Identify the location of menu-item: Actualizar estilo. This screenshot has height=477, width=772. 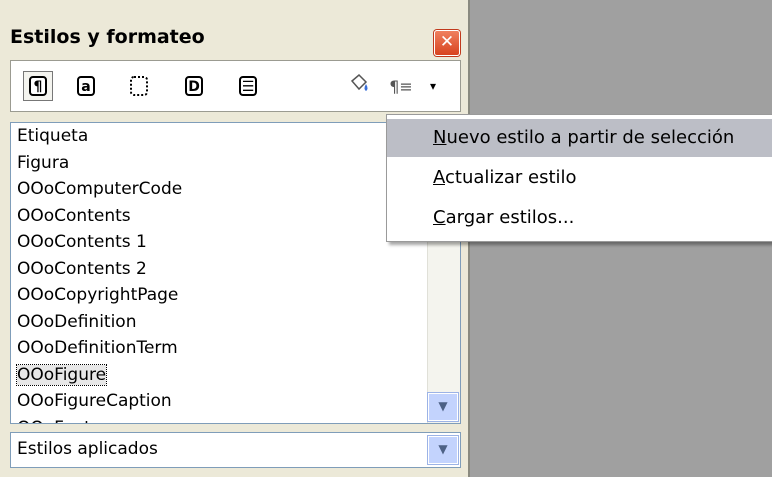
(579, 178).